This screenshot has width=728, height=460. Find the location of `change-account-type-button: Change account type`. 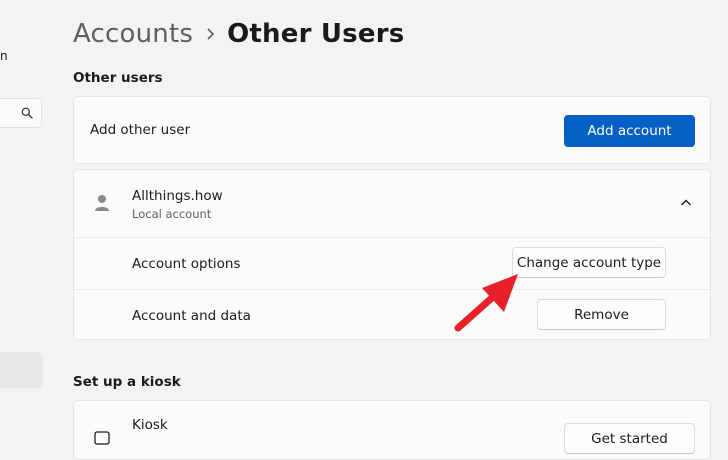

change-account-type-button: Change account type is located at coordinates (589, 262).